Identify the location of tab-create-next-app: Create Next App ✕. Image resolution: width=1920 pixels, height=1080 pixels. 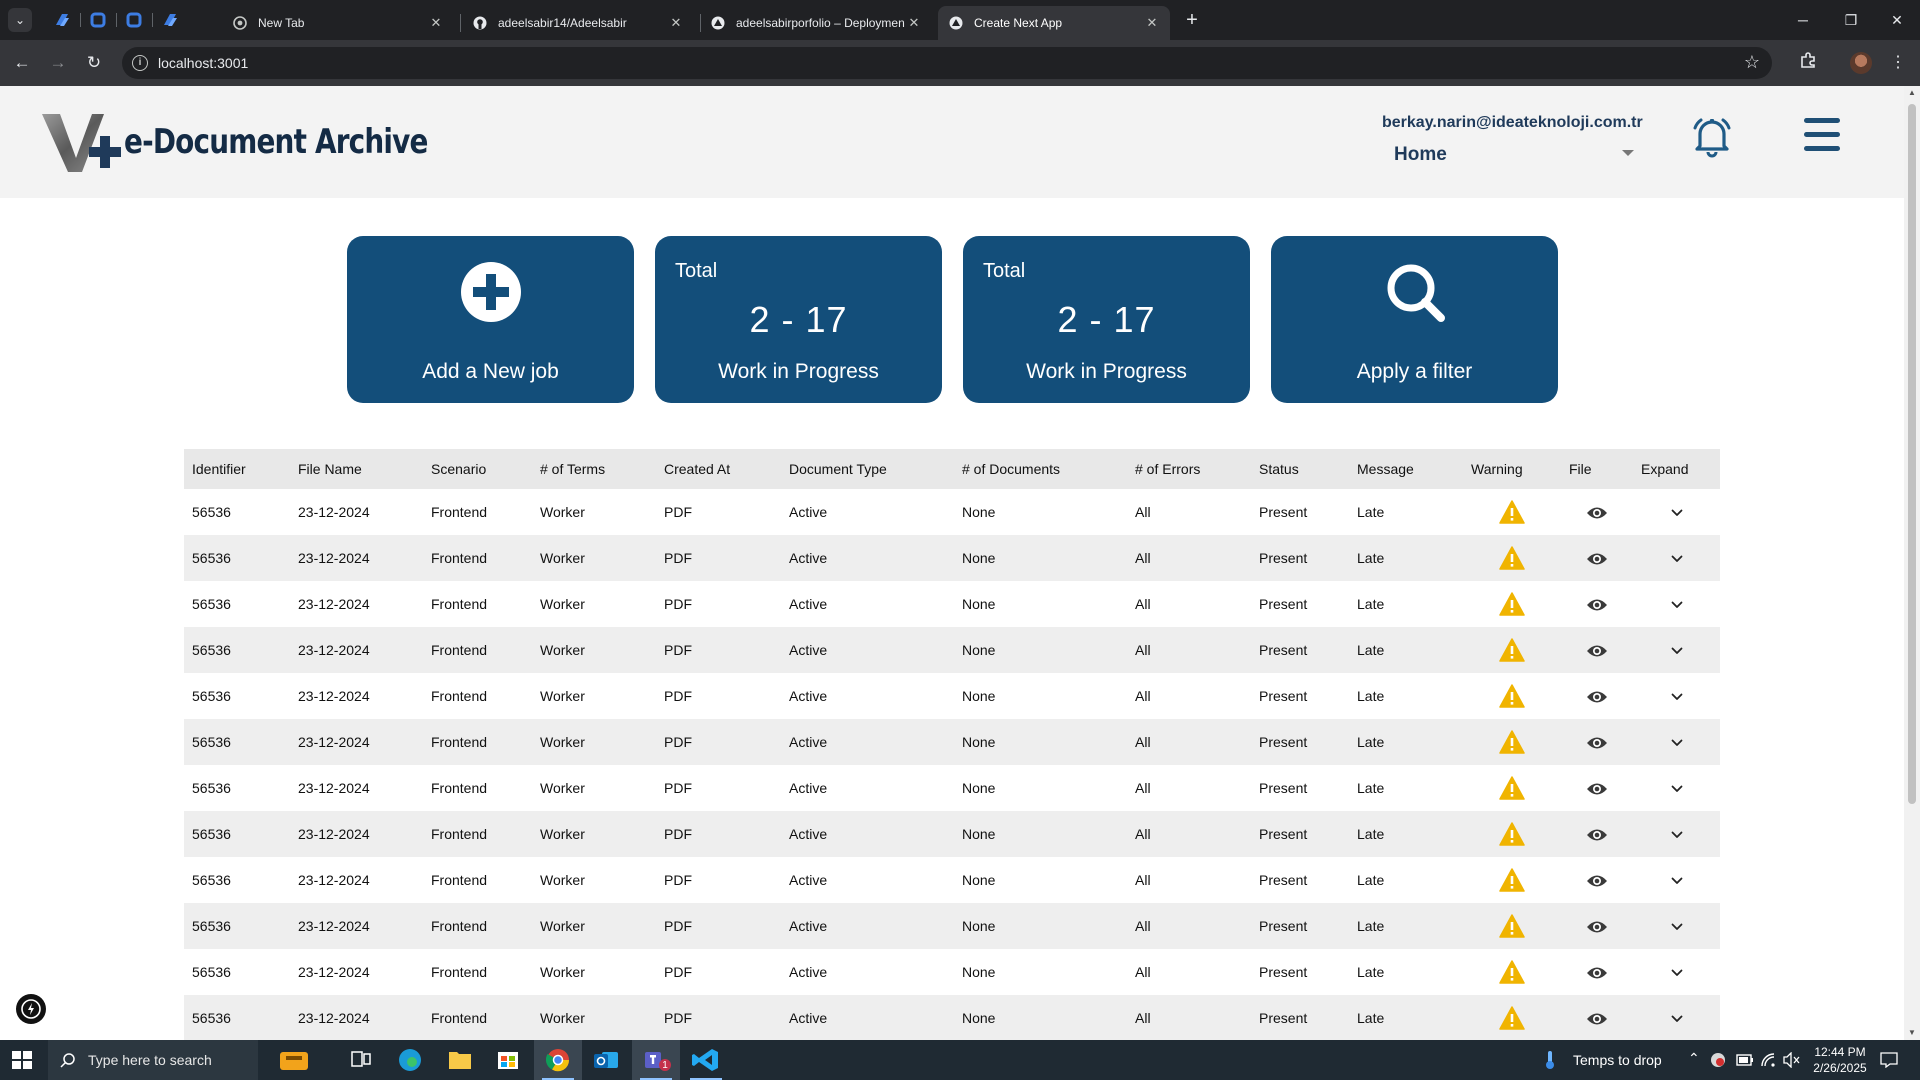
(1054, 23).